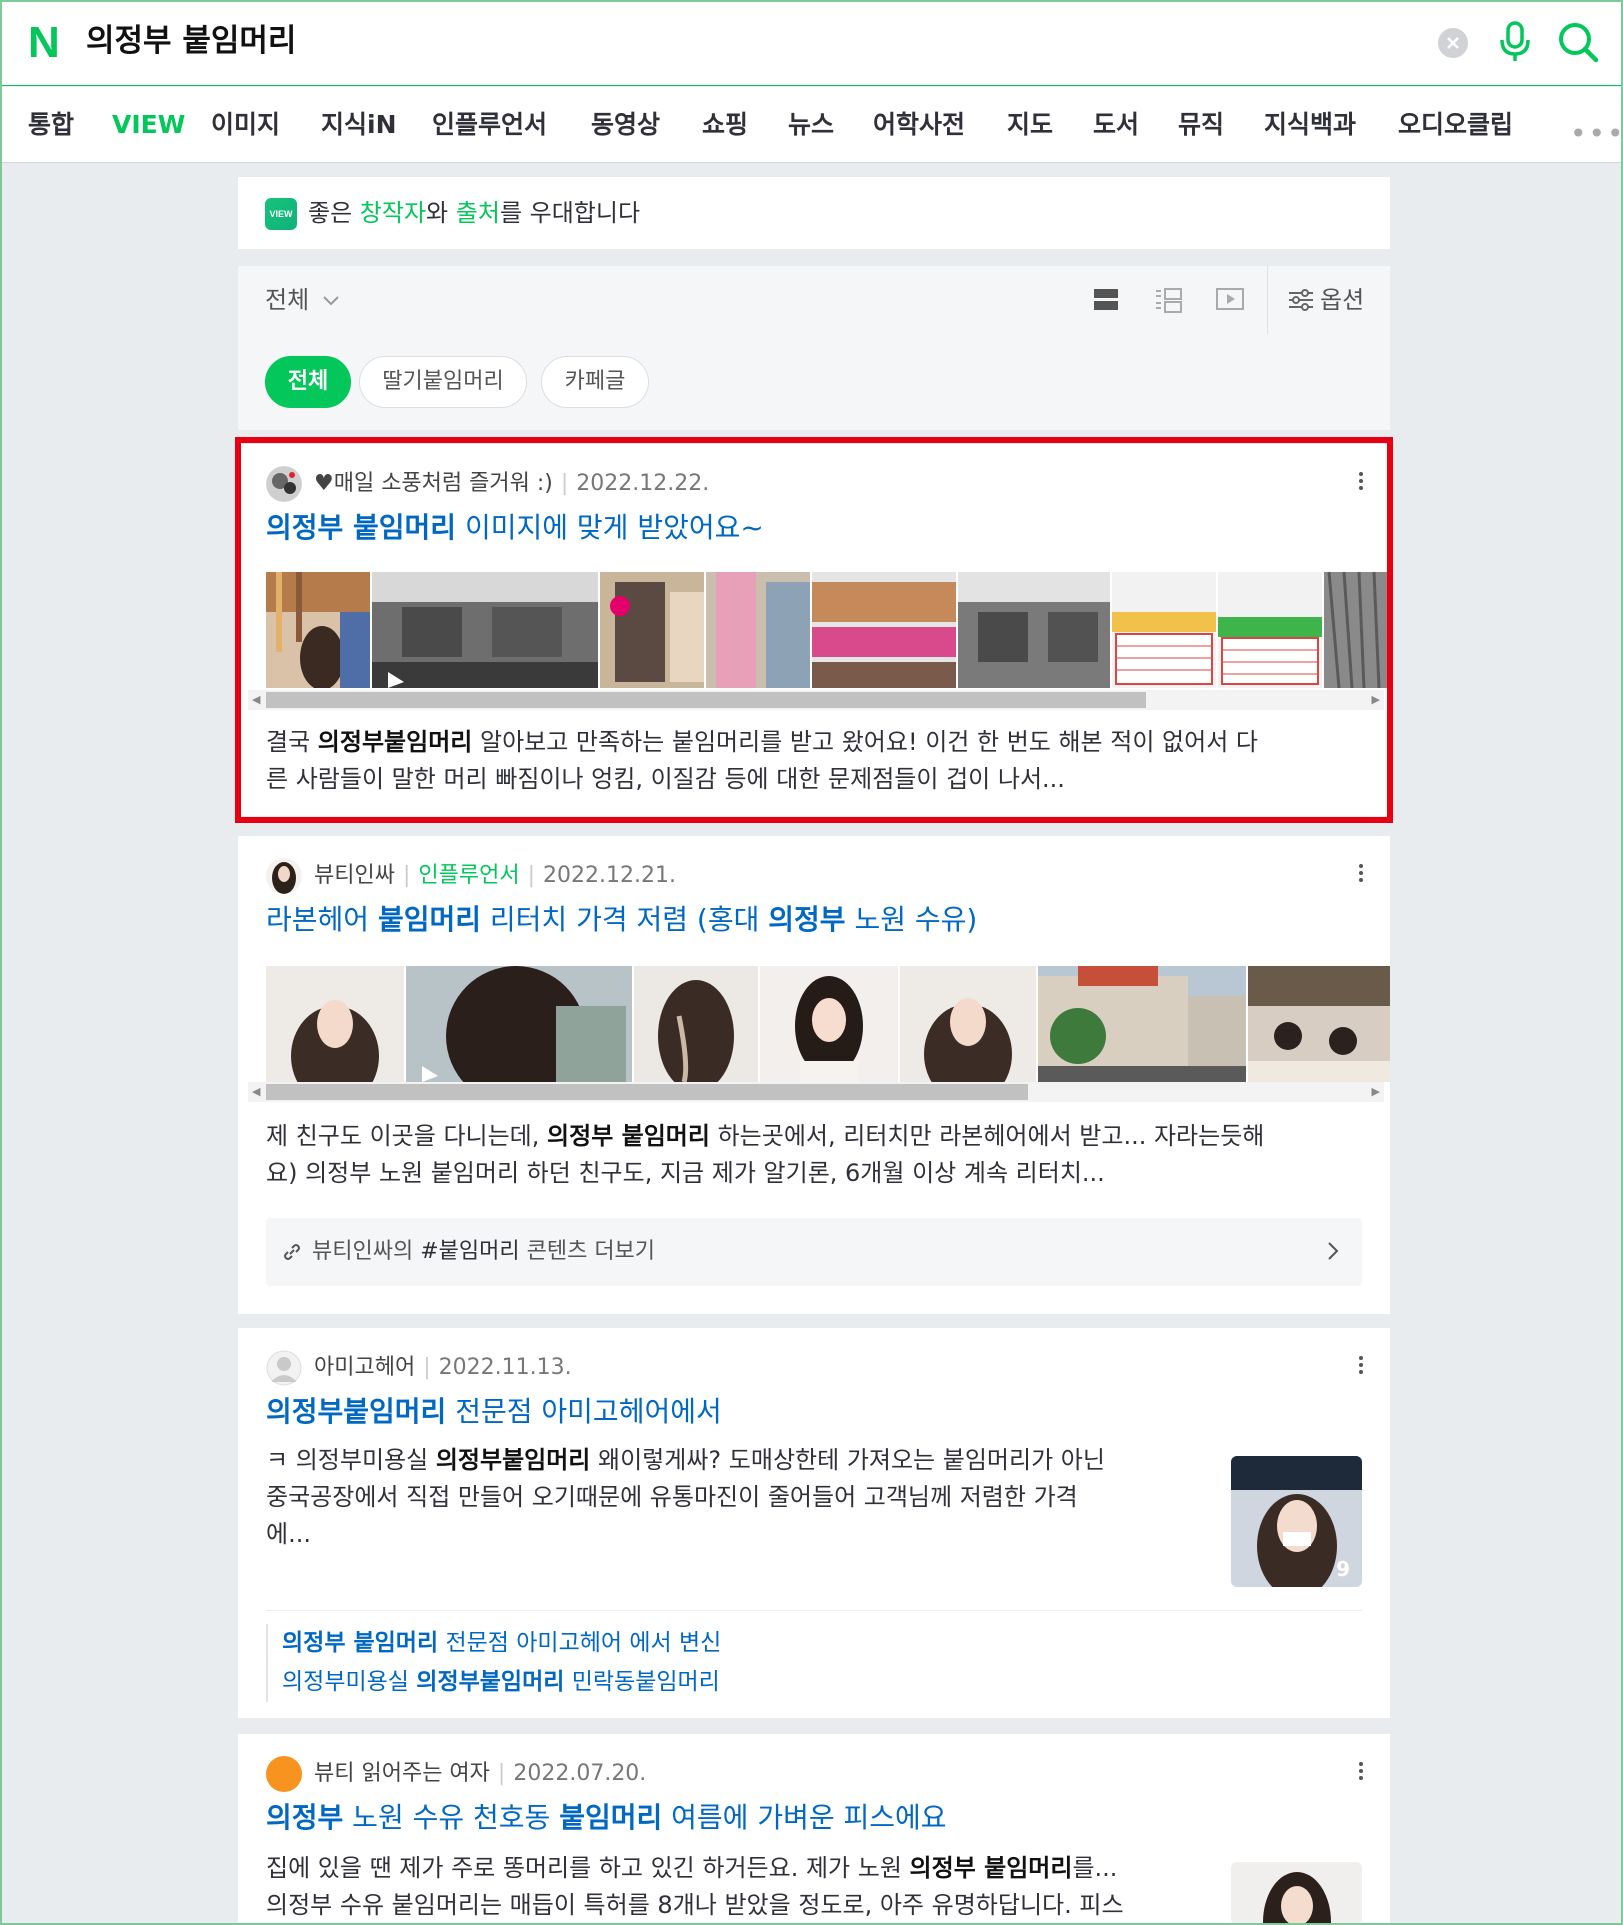 The image size is (1623, 1925). I want to click on search-query: 의정부 붙임머리, so click(191, 41).